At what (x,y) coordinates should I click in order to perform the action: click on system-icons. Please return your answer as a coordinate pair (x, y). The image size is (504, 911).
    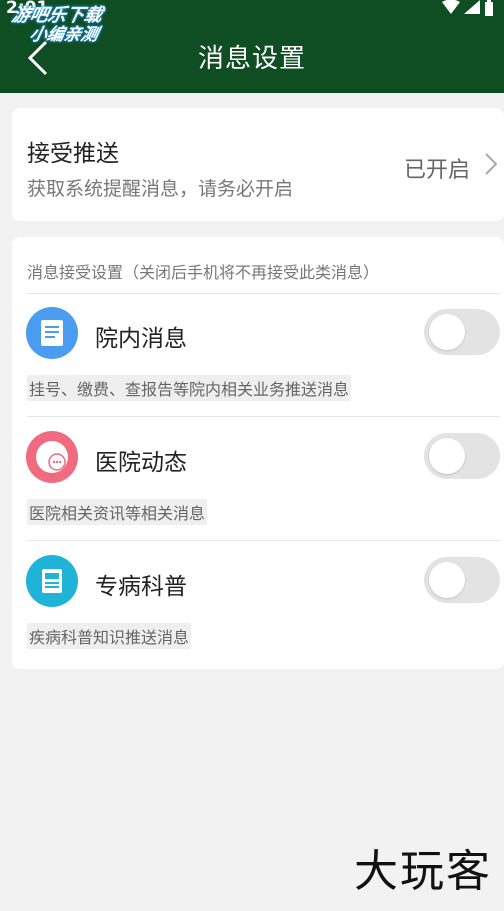
    Looking at the image, I should click on (468, 8).